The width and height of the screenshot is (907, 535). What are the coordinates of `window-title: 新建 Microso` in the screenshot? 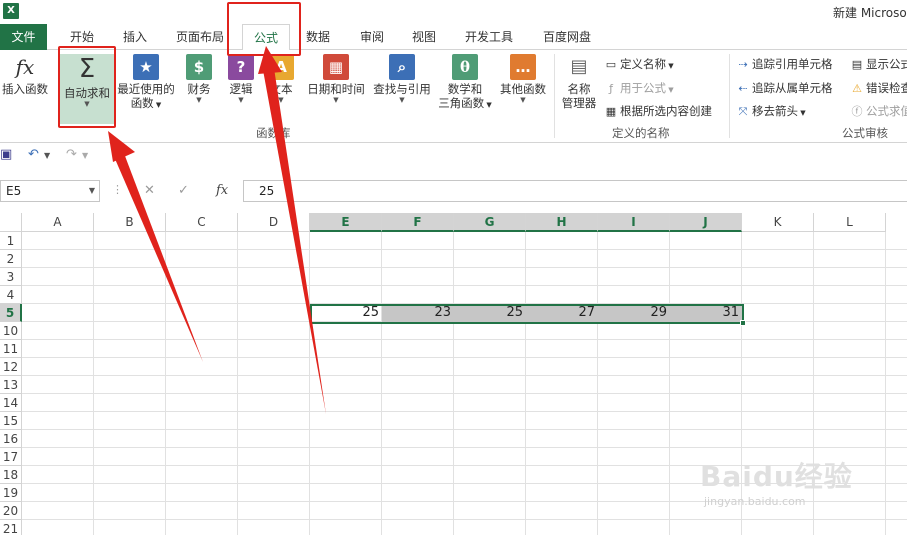 It's located at (870, 13).